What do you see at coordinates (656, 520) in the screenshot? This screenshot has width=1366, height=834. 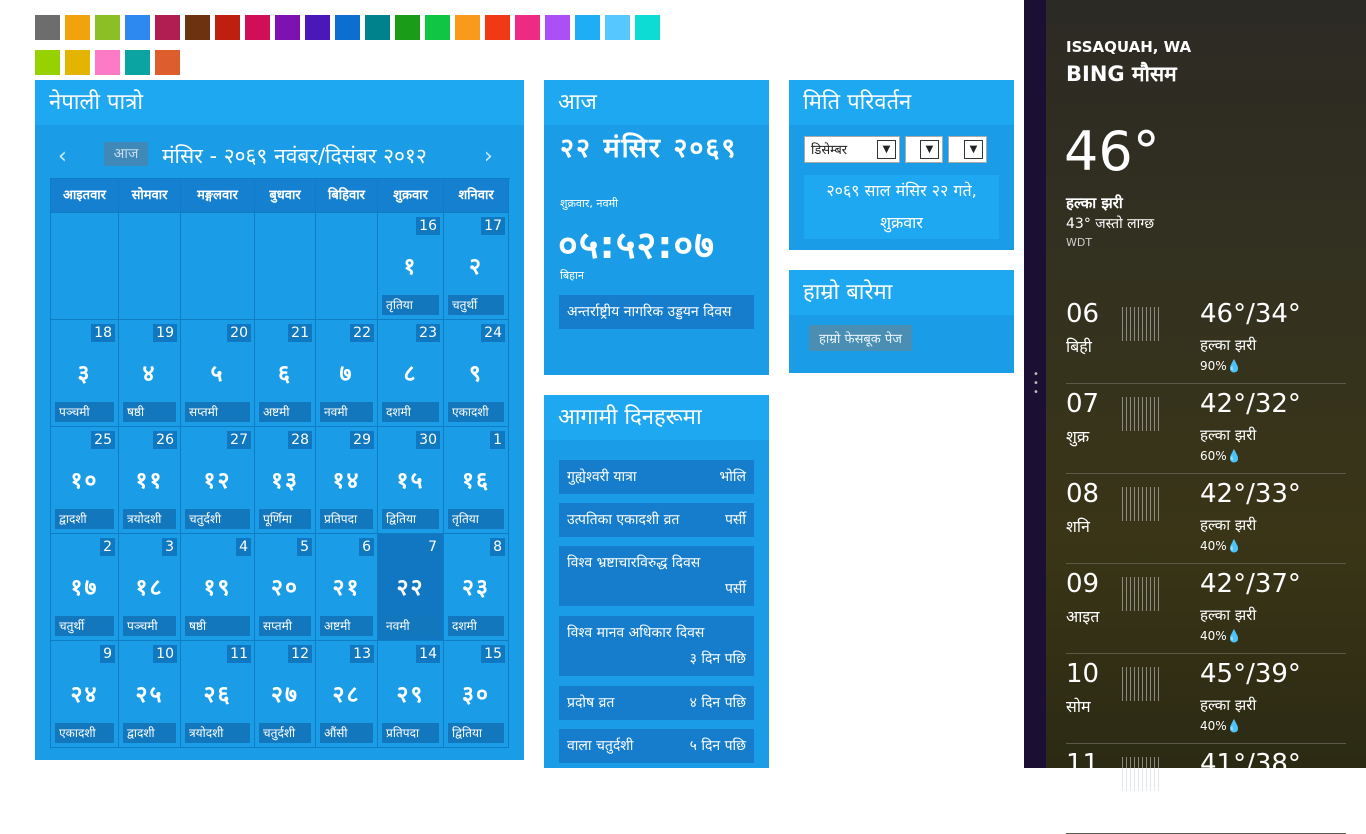 I see `upcoming-item: उत्पतिका एकादशी व्रत पर्सी` at bounding box center [656, 520].